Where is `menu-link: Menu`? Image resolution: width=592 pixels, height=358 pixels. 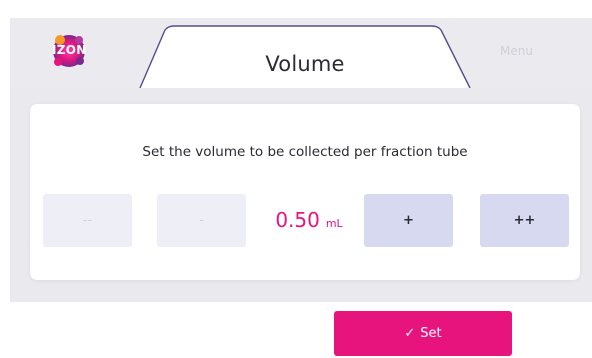 menu-link: Menu is located at coordinates (516, 51).